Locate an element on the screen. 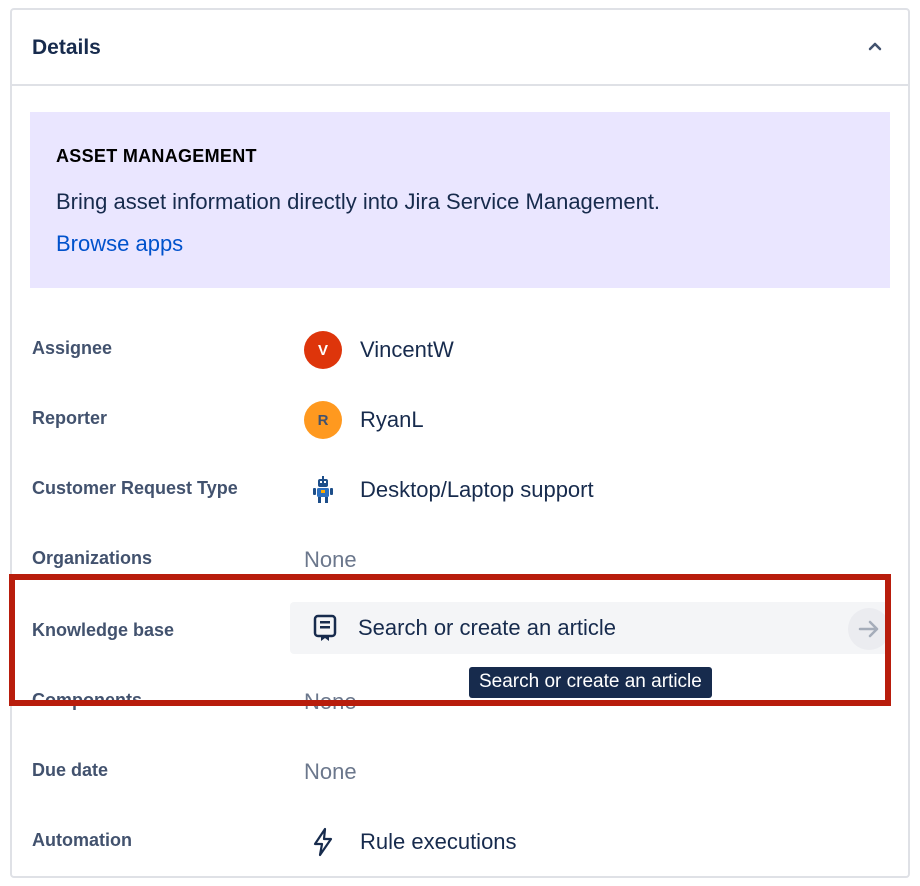  knowledge-base-label: Knowledge base is located at coordinates (103, 630).